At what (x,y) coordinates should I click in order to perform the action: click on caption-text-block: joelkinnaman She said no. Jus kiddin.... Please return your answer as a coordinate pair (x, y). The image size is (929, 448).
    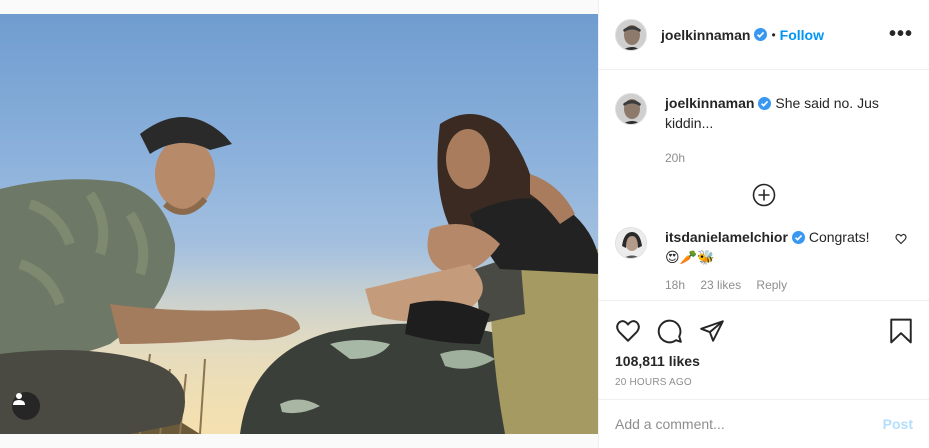
    Looking at the image, I should click on (785, 113).